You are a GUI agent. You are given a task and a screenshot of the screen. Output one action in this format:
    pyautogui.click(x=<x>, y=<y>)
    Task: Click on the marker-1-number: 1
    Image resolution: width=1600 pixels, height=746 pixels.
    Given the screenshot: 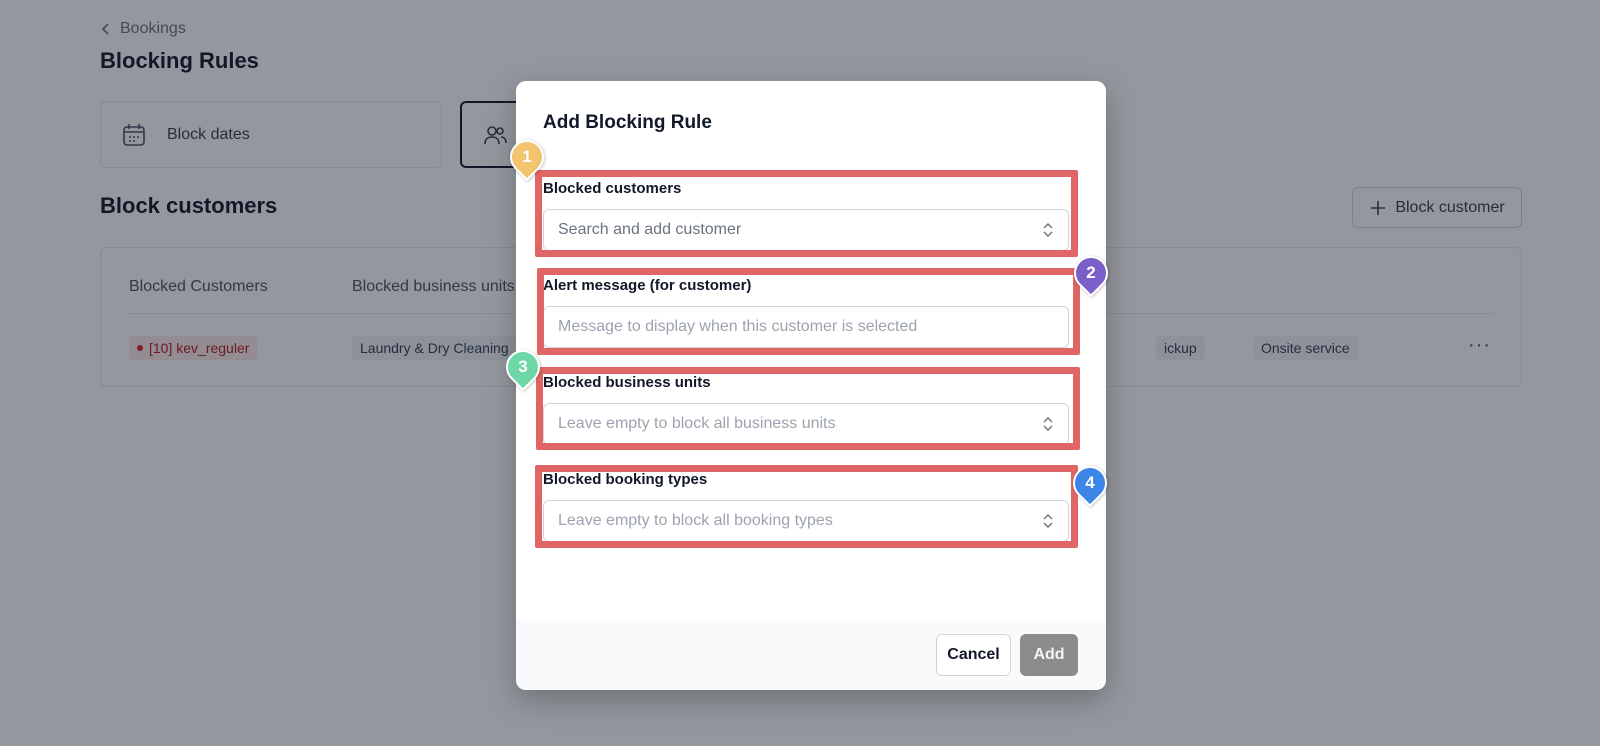 What is the action you would take?
    pyautogui.click(x=527, y=156)
    